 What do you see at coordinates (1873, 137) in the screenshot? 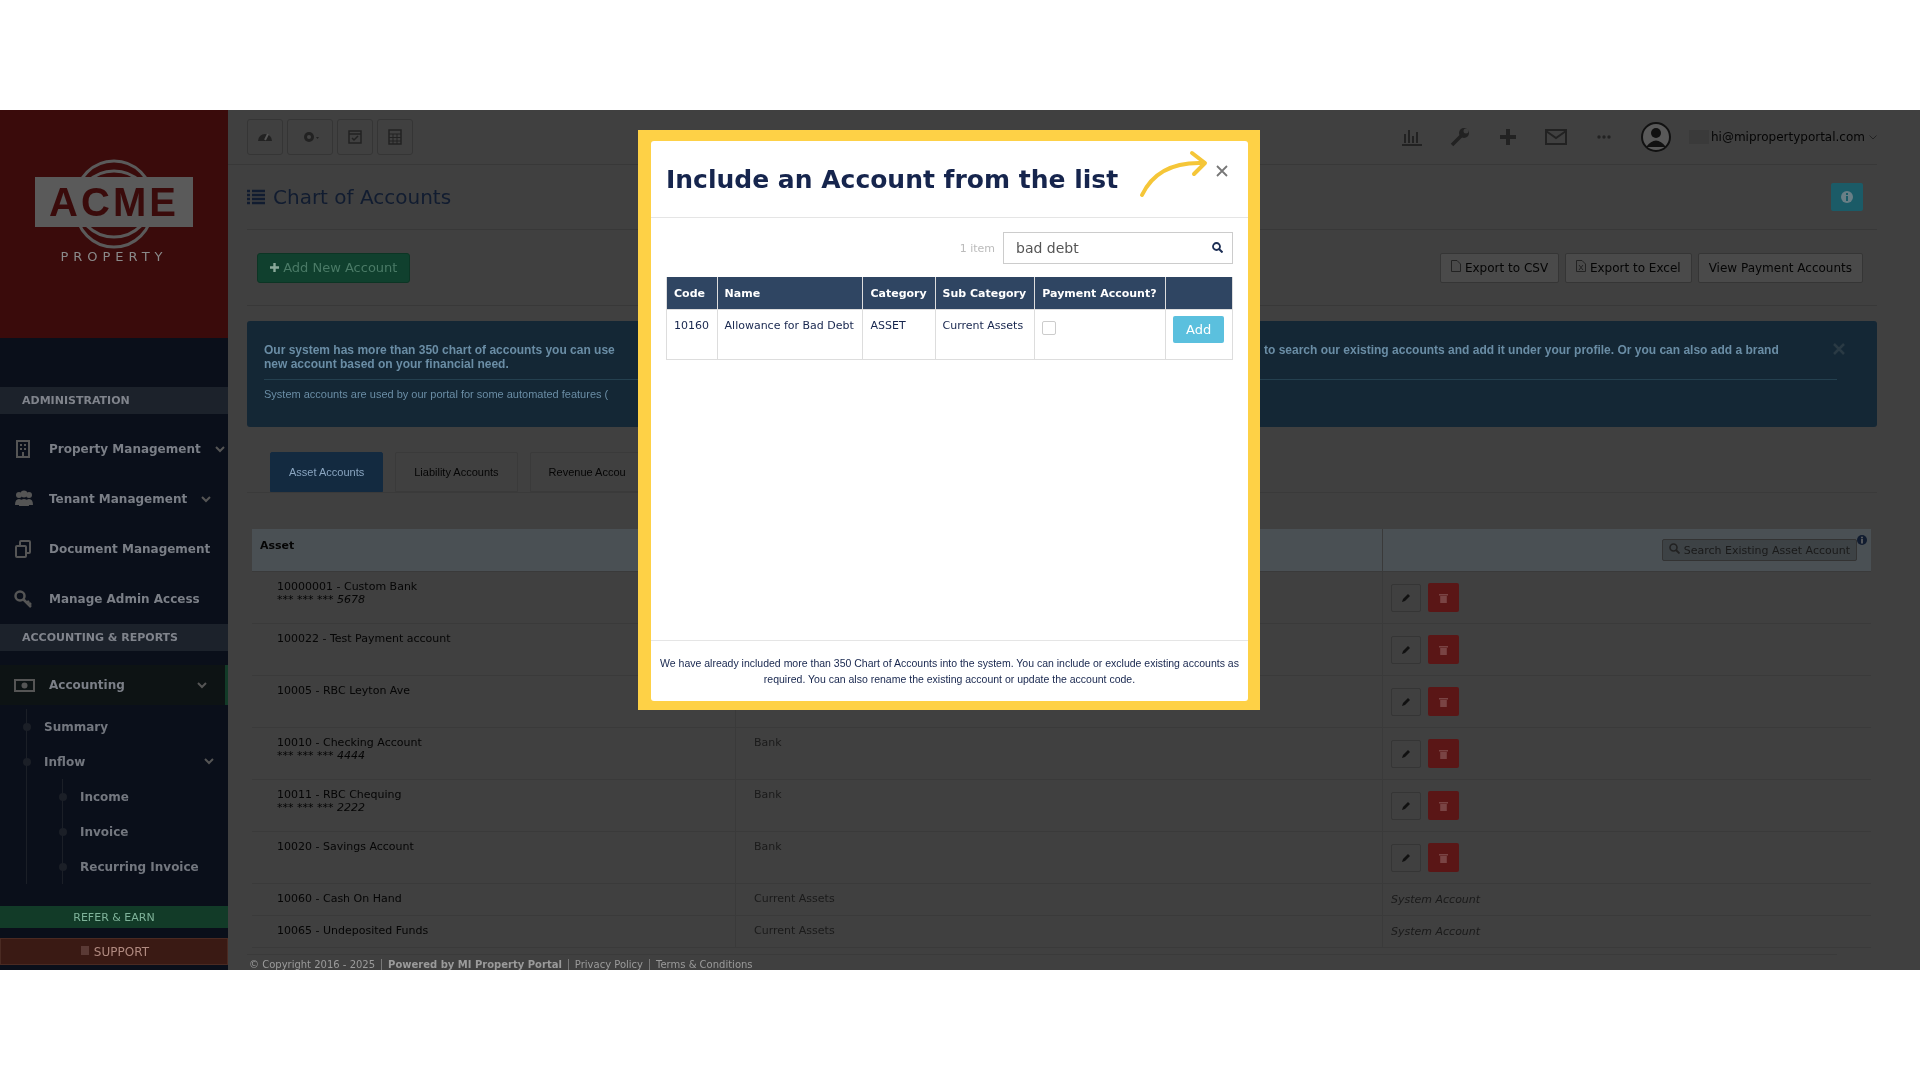
I see `caret-icon` at bounding box center [1873, 137].